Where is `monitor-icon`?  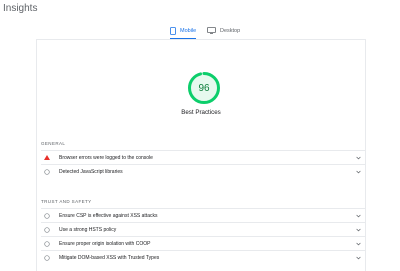
monitor-icon is located at coordinates (211, 30).